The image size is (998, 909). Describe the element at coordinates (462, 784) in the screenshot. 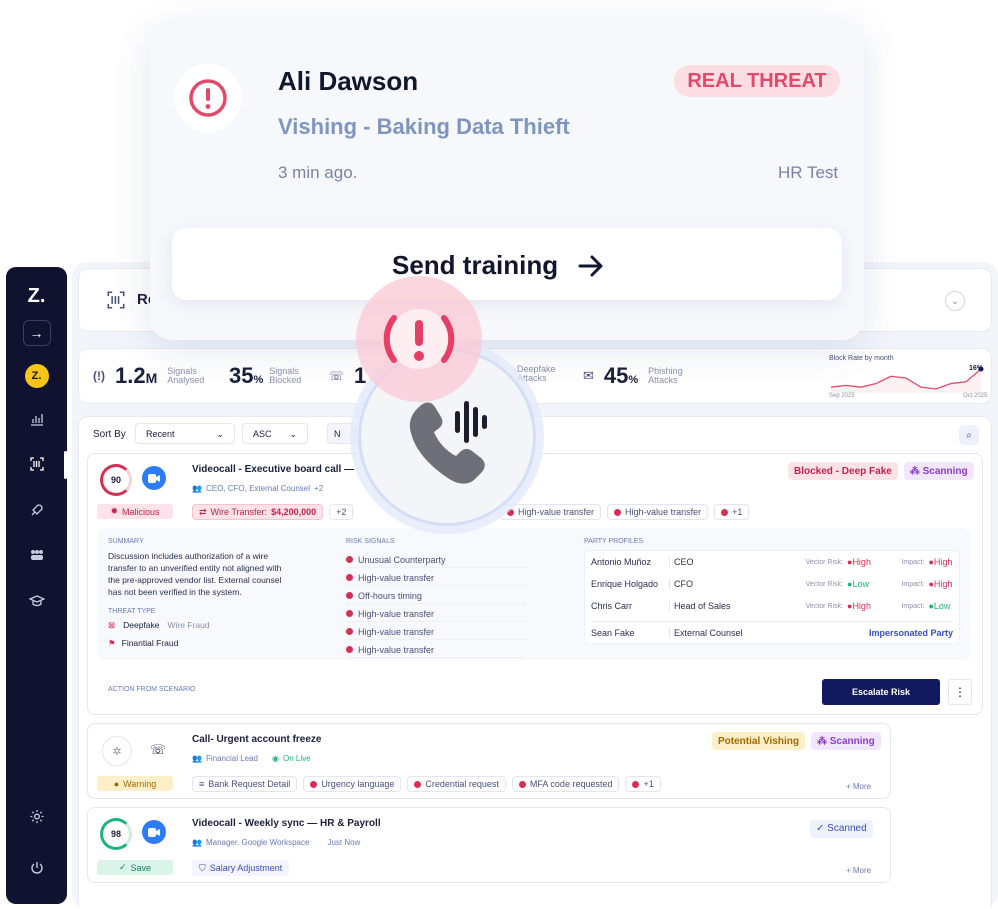

I see `tag-label: Credential request` at that location.